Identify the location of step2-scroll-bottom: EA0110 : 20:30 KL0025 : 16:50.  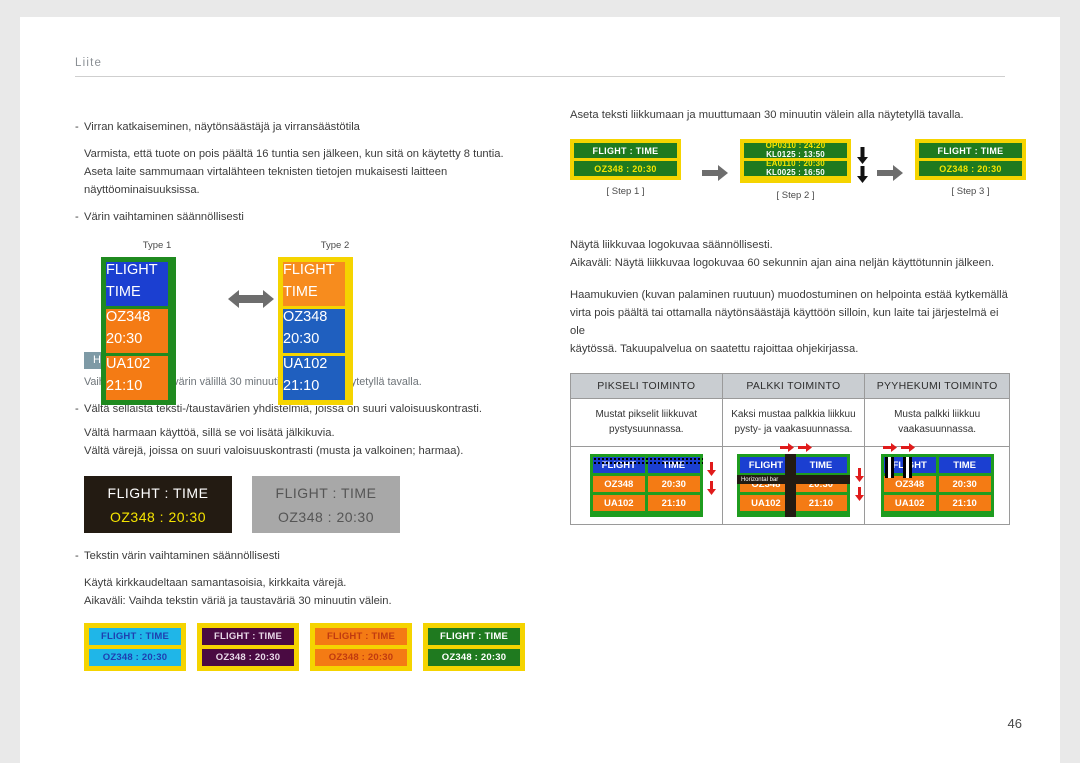
(795, 168).